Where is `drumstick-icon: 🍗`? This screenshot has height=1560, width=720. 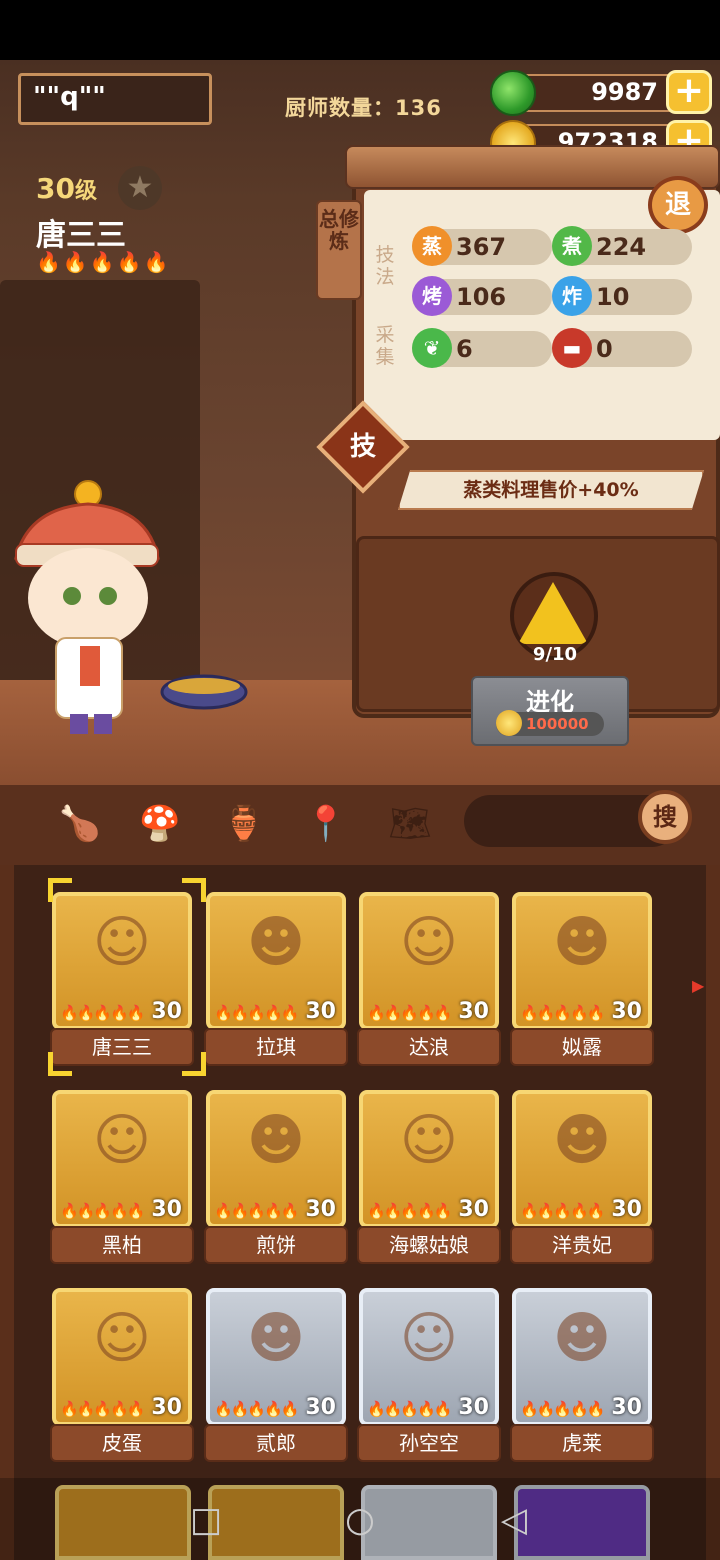 drumstick-icon: 🍗 is located at coordinates (80, 824).